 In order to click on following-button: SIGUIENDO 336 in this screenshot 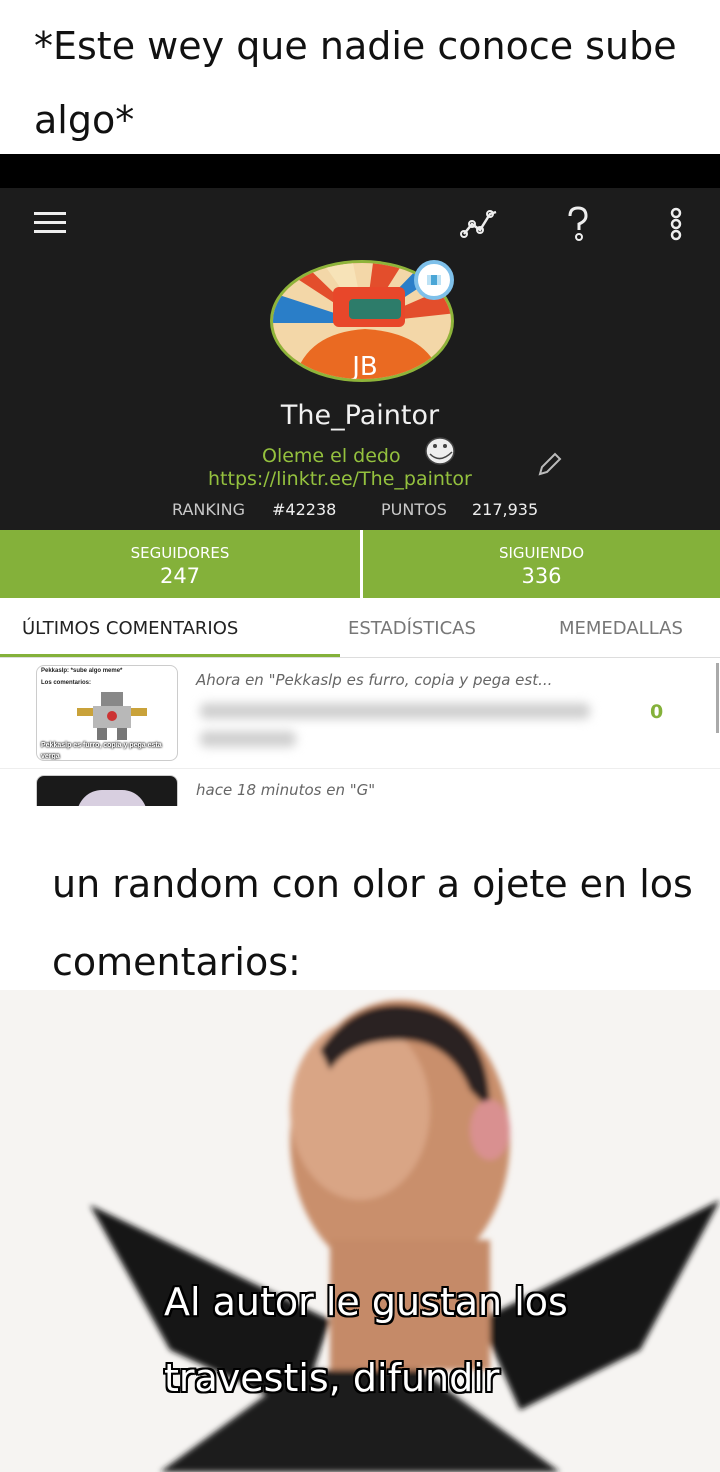, I will do `click(541, 564)`.